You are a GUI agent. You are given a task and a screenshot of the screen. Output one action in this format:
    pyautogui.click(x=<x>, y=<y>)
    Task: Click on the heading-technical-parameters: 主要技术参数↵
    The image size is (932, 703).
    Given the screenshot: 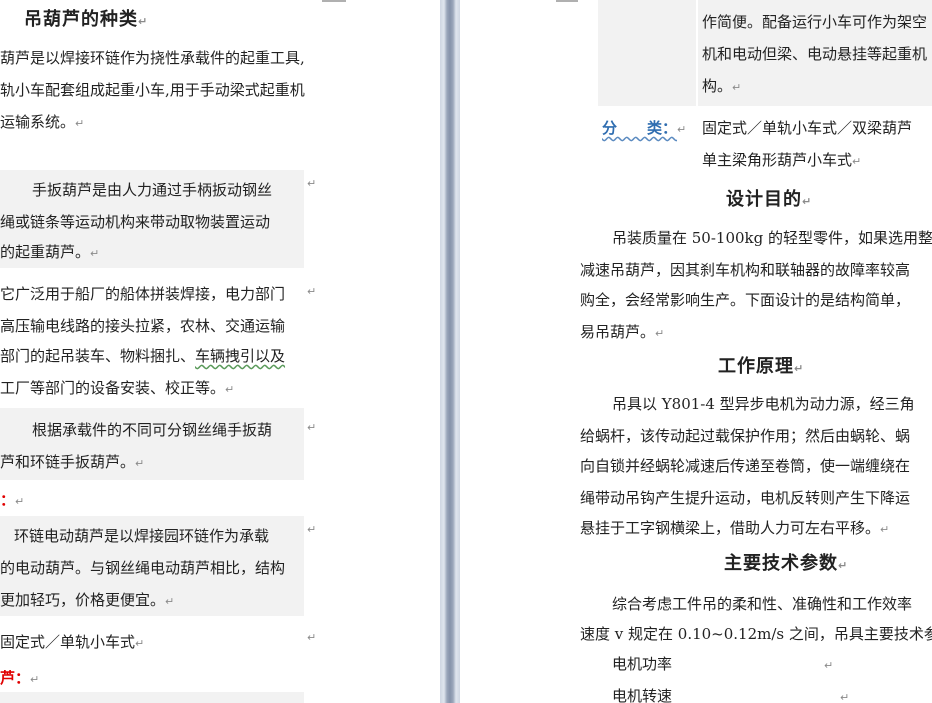 What is the action you would take?
    pyautogui.click(x=786, y=565)
    